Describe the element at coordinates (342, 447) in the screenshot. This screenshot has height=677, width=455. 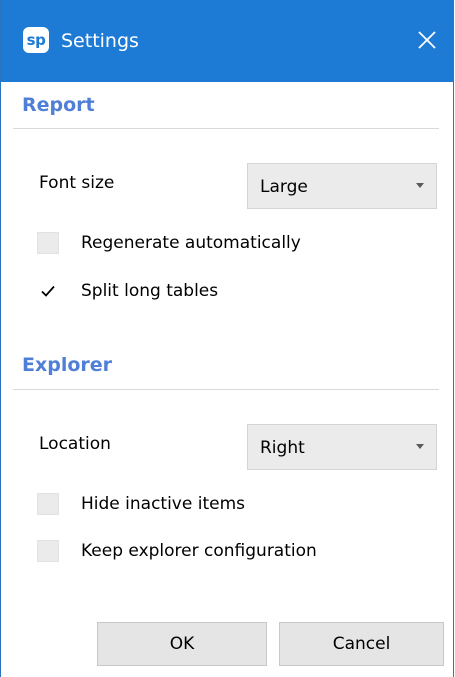
I see `location-select: Right` at that location.